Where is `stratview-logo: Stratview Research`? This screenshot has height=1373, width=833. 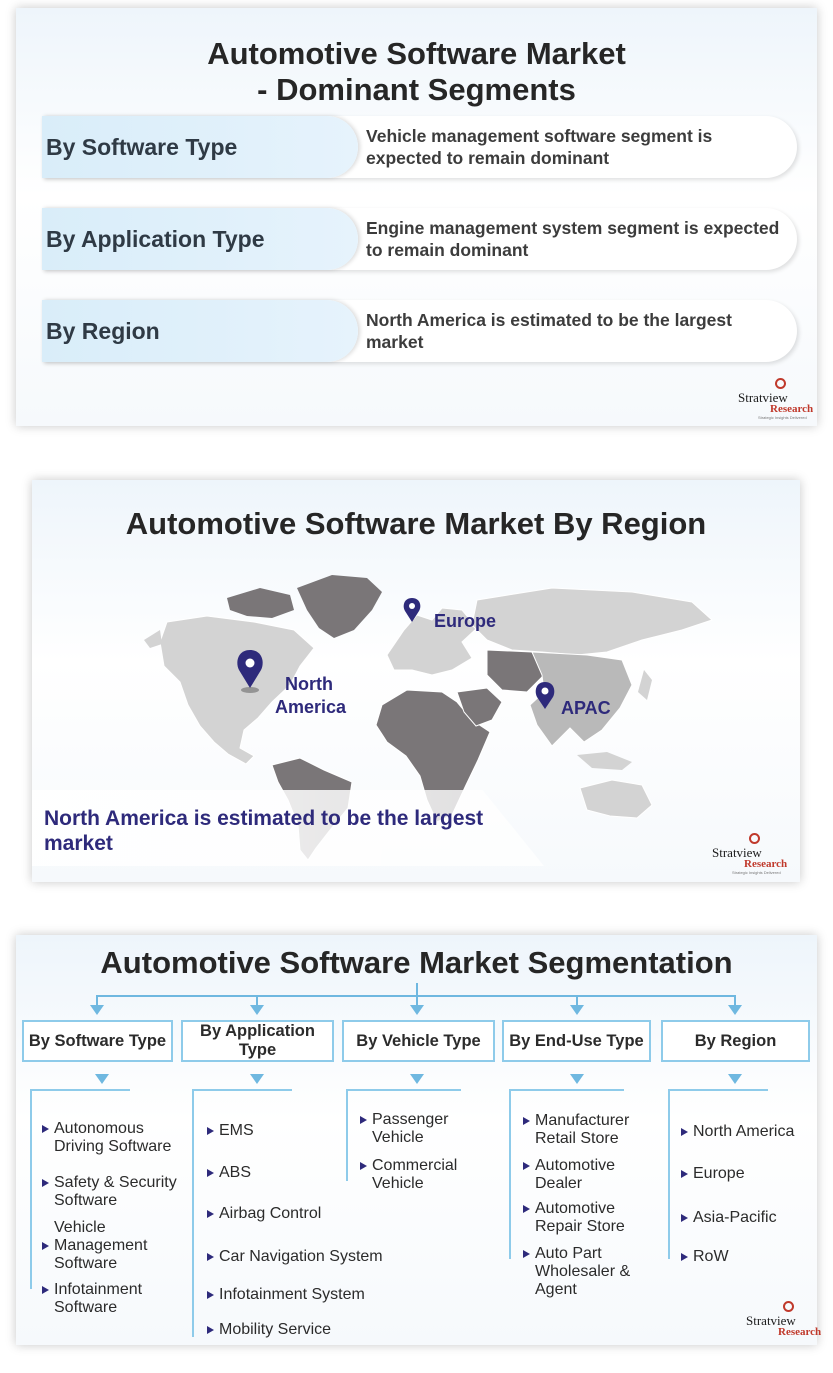
stratview-logo: Stratview Research is located at coordinates (786, 1321).